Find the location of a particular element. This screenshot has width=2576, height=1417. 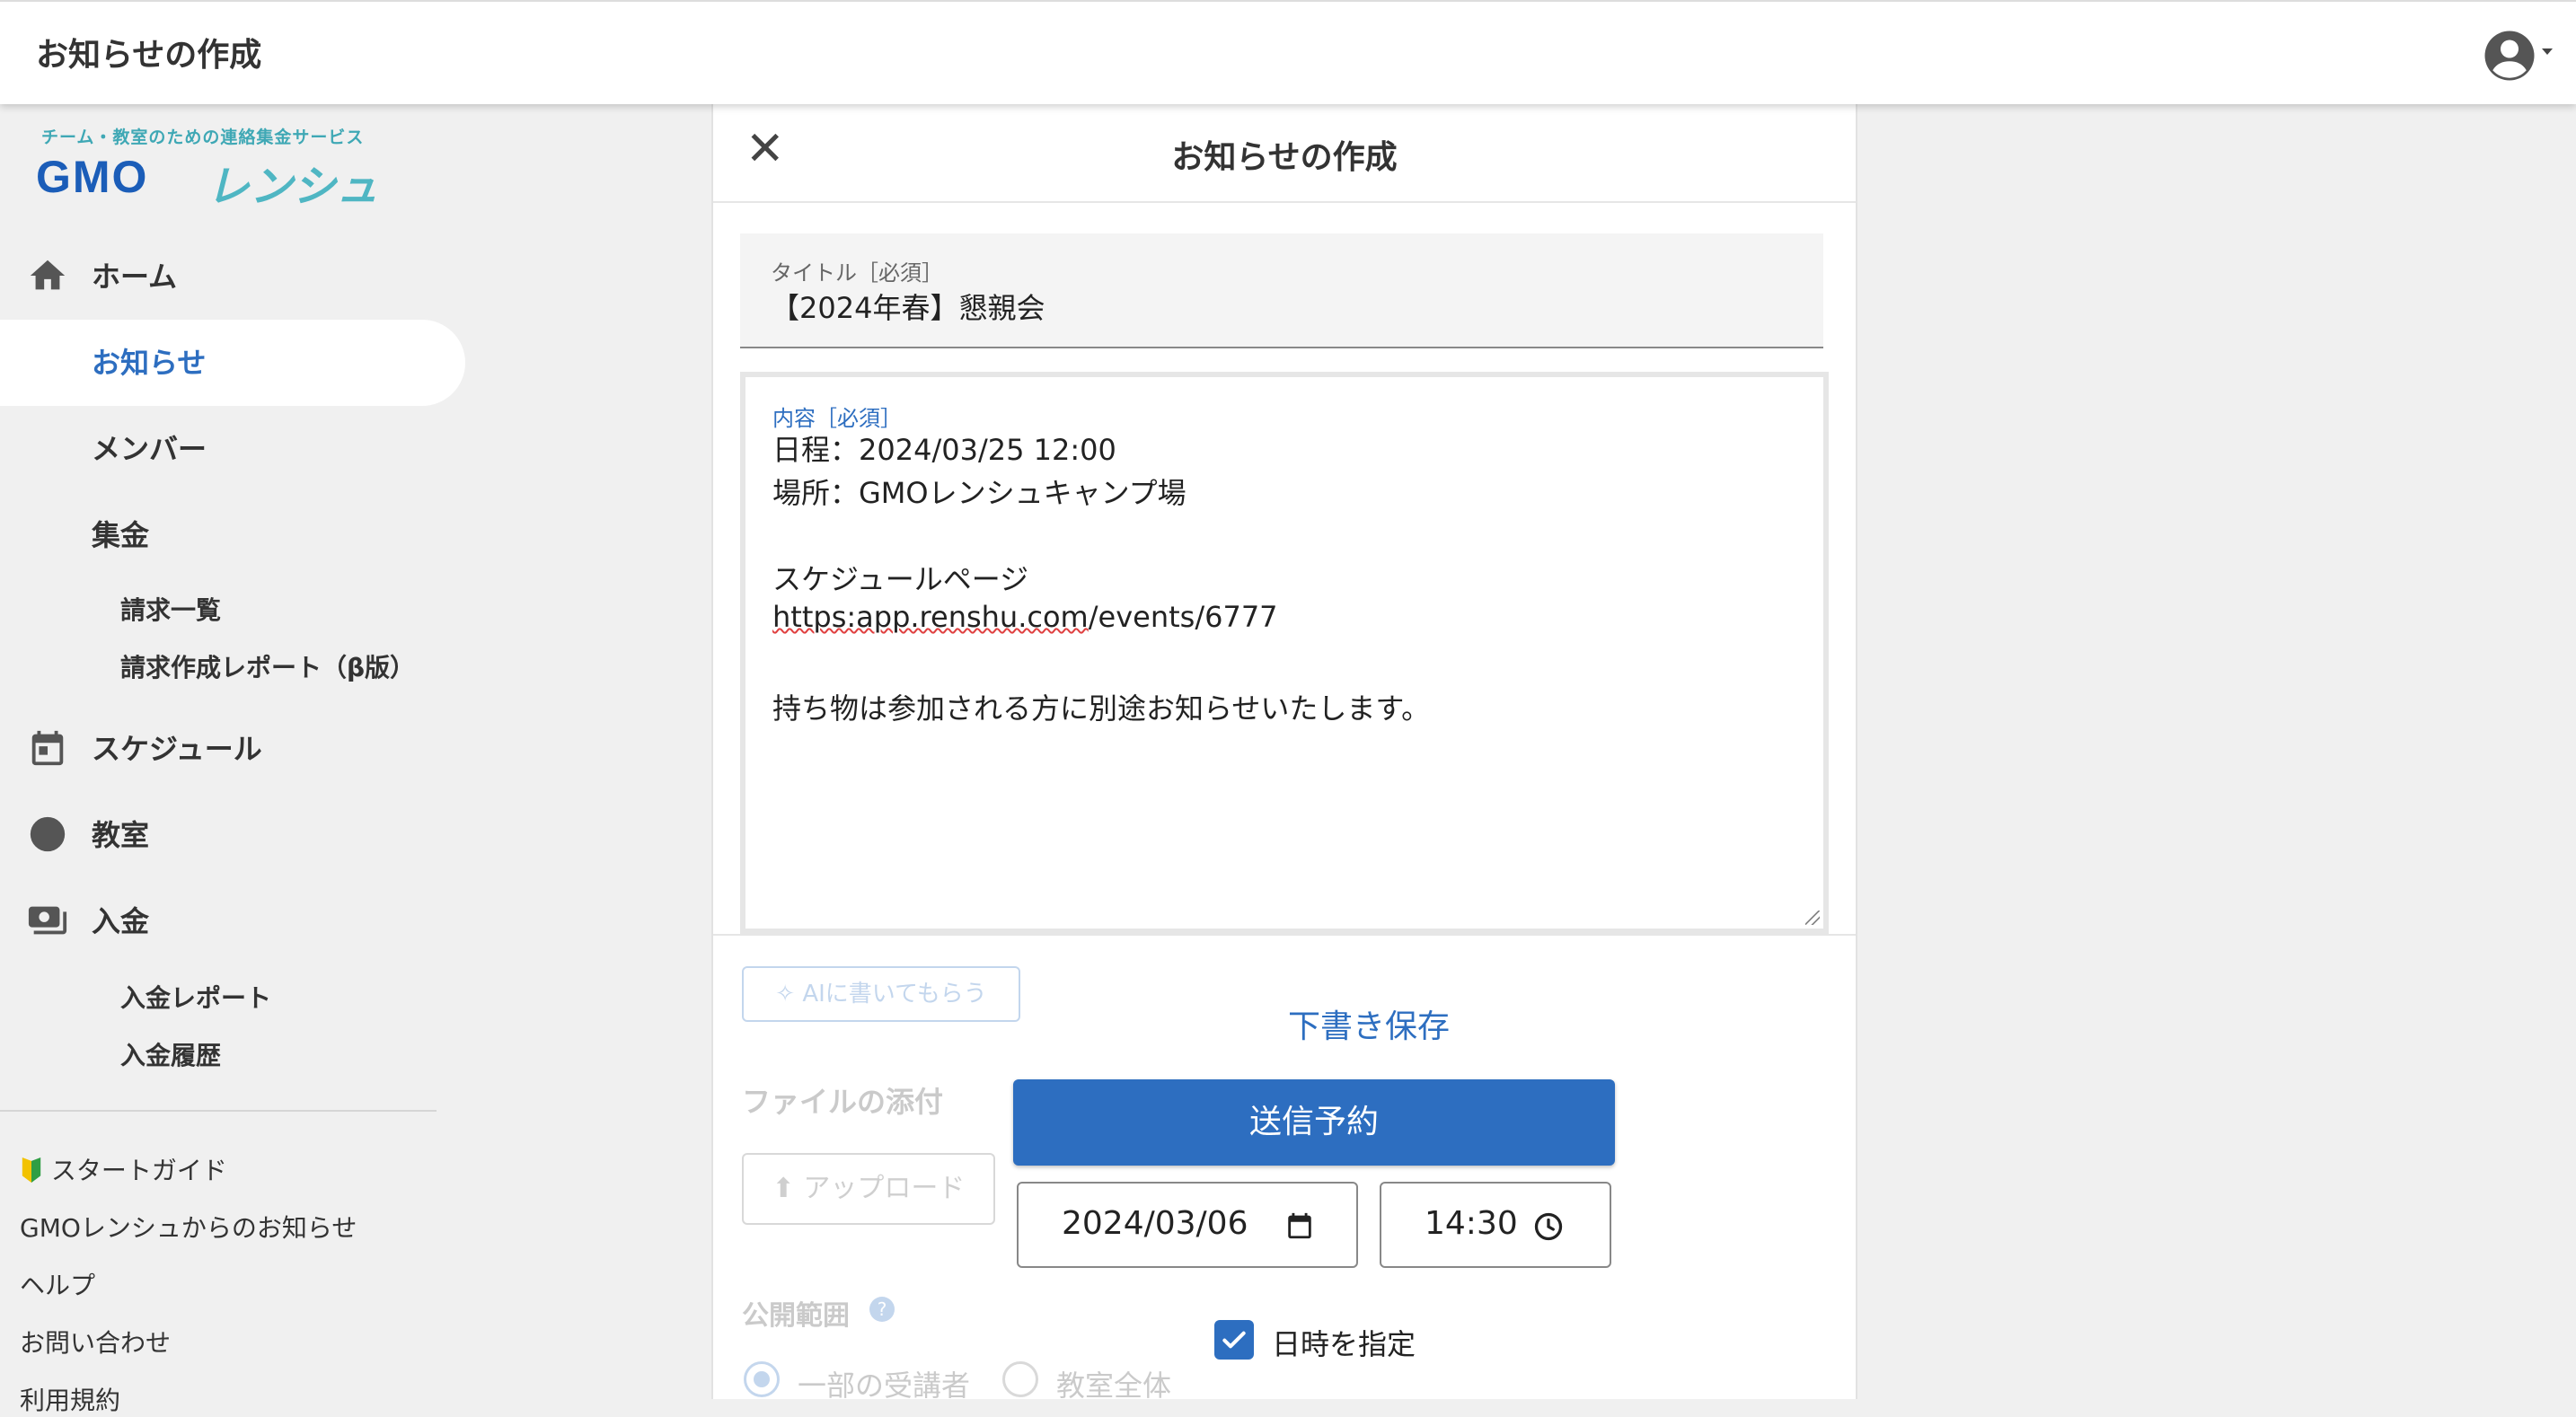

sidebar-item-label: メンバー is located at coordinates (149, 449).